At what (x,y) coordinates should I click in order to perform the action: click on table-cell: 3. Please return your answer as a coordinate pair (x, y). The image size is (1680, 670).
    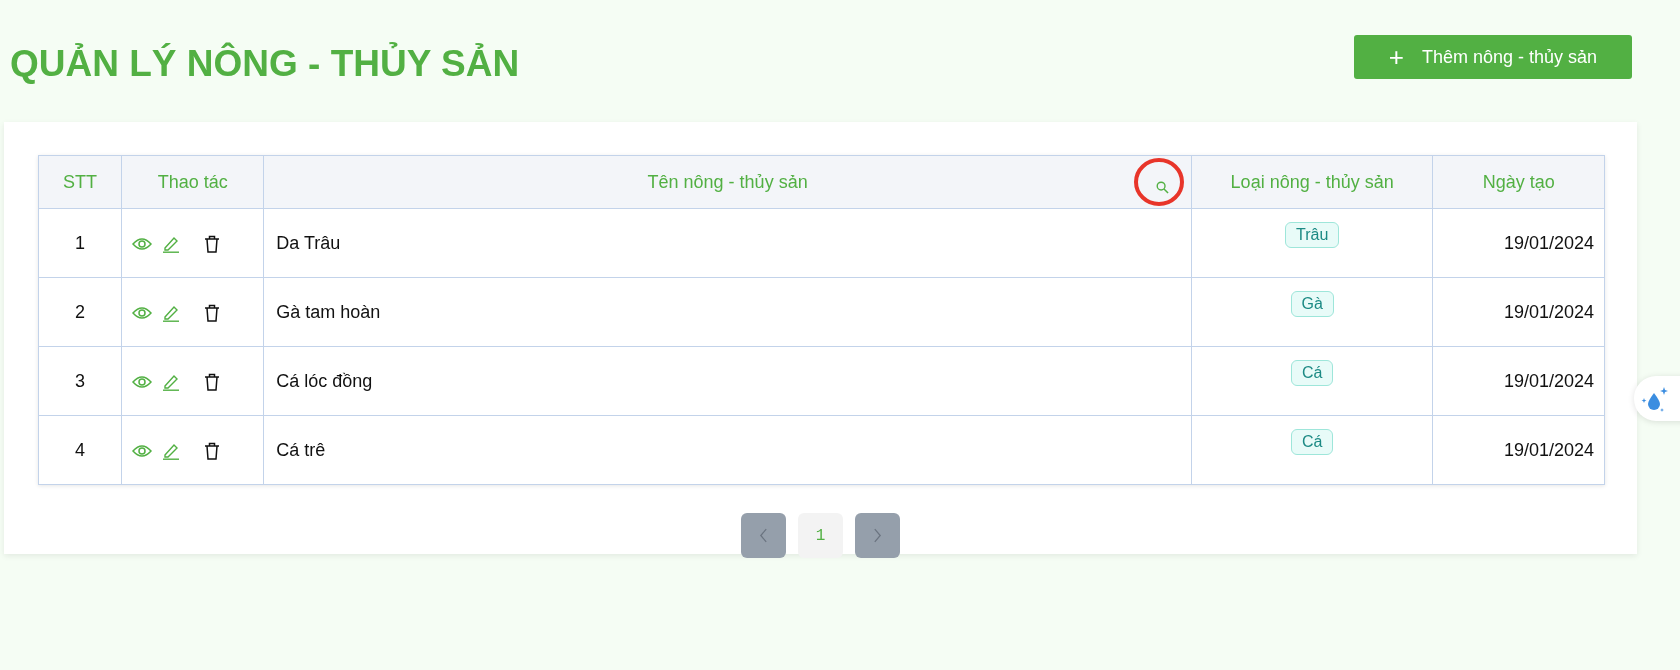
    Looking at the image, I should click on (80, 381).